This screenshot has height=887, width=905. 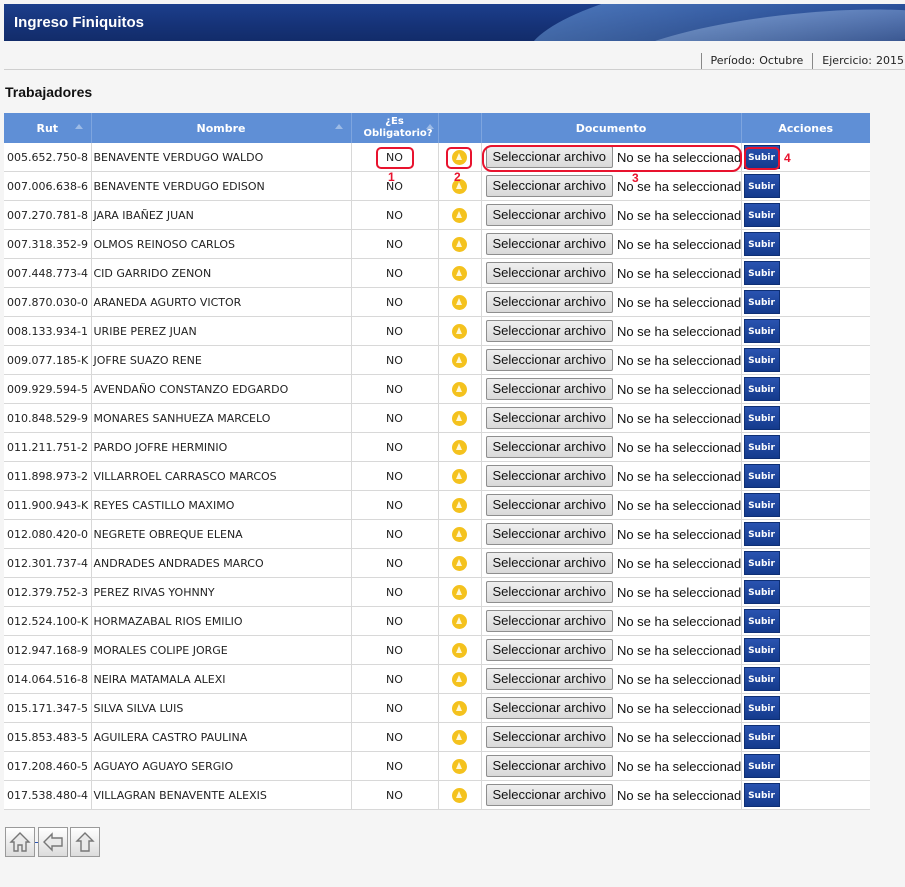 I want to click on ejercicio-label: Ejercicio:, so click(x=847, y=60).